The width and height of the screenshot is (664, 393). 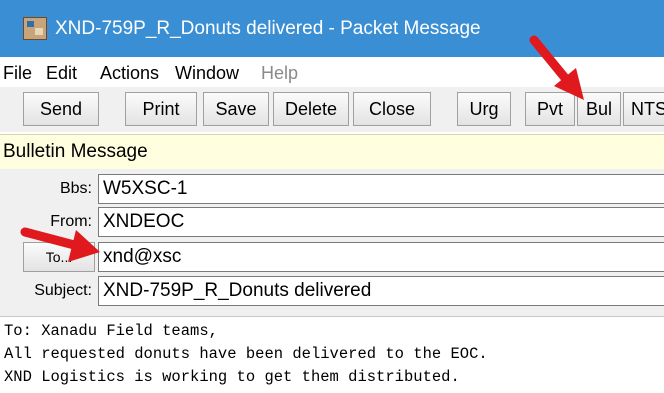 What do you see at coordinates (236, 109) in the screenshot?
I see `save-button: Save` at bounding box center [236, 109].